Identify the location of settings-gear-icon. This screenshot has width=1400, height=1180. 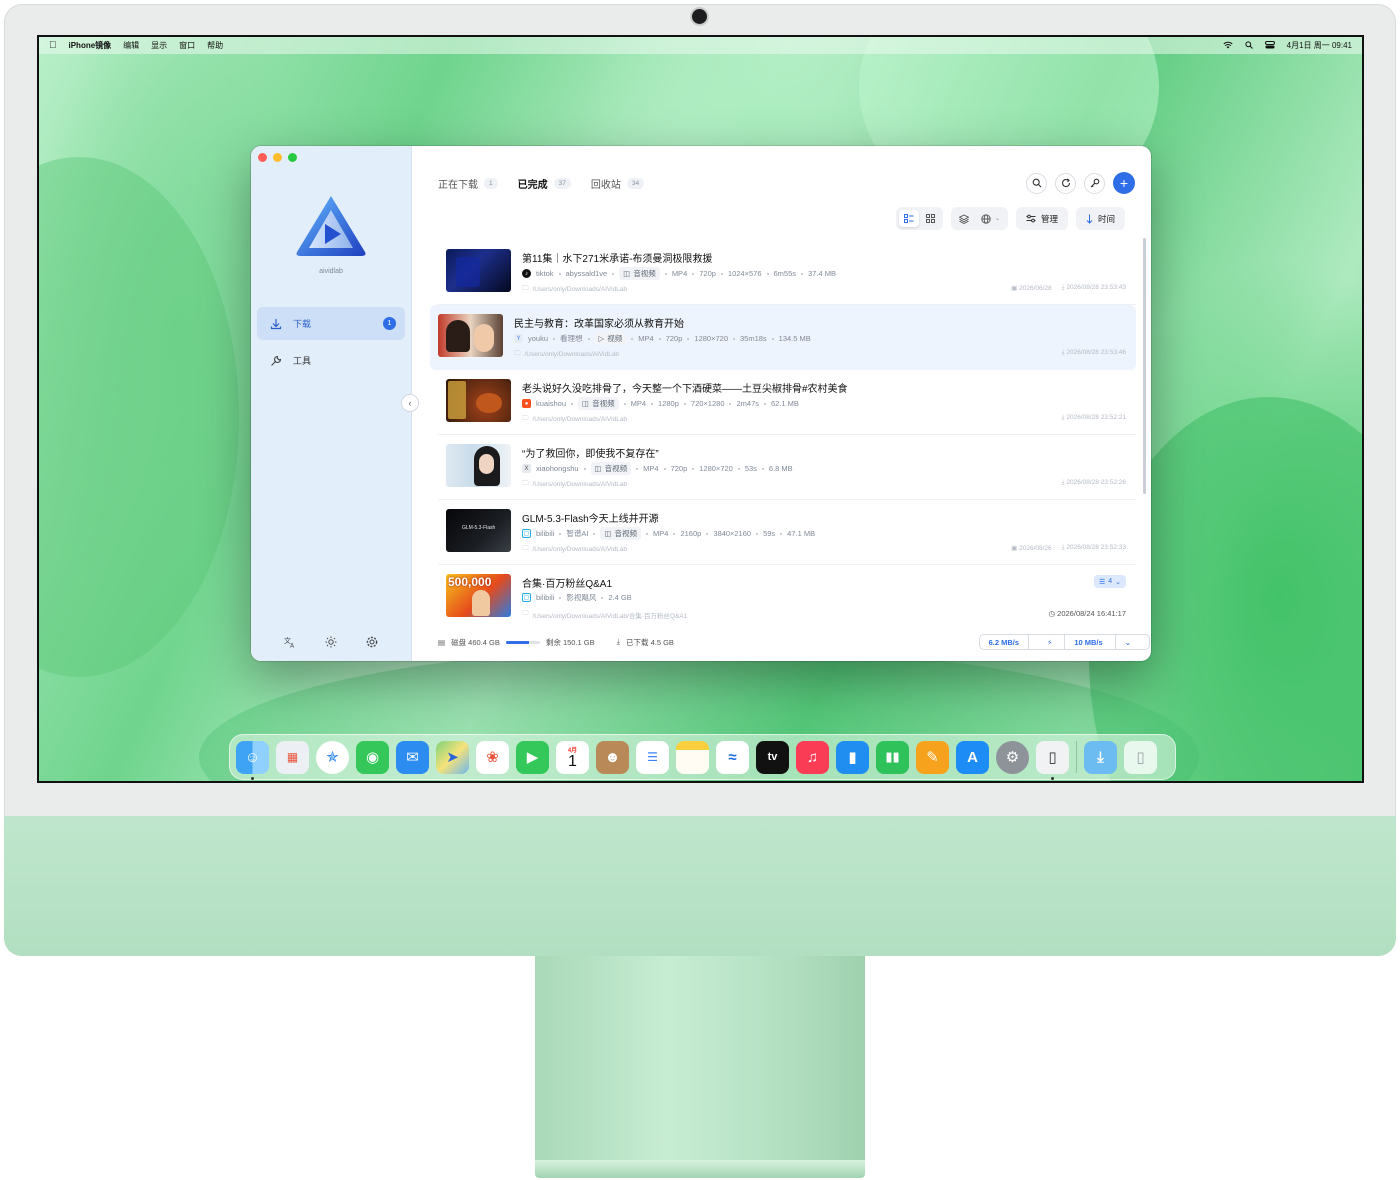
(372, 642).